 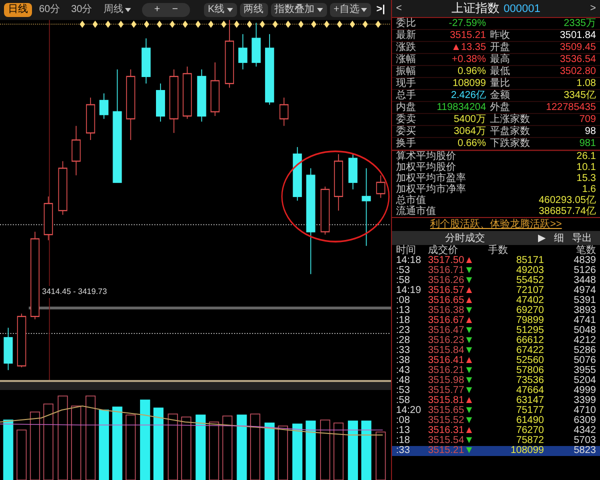 I want to click on stat-label: 总市值, so click(x=411, y=200).